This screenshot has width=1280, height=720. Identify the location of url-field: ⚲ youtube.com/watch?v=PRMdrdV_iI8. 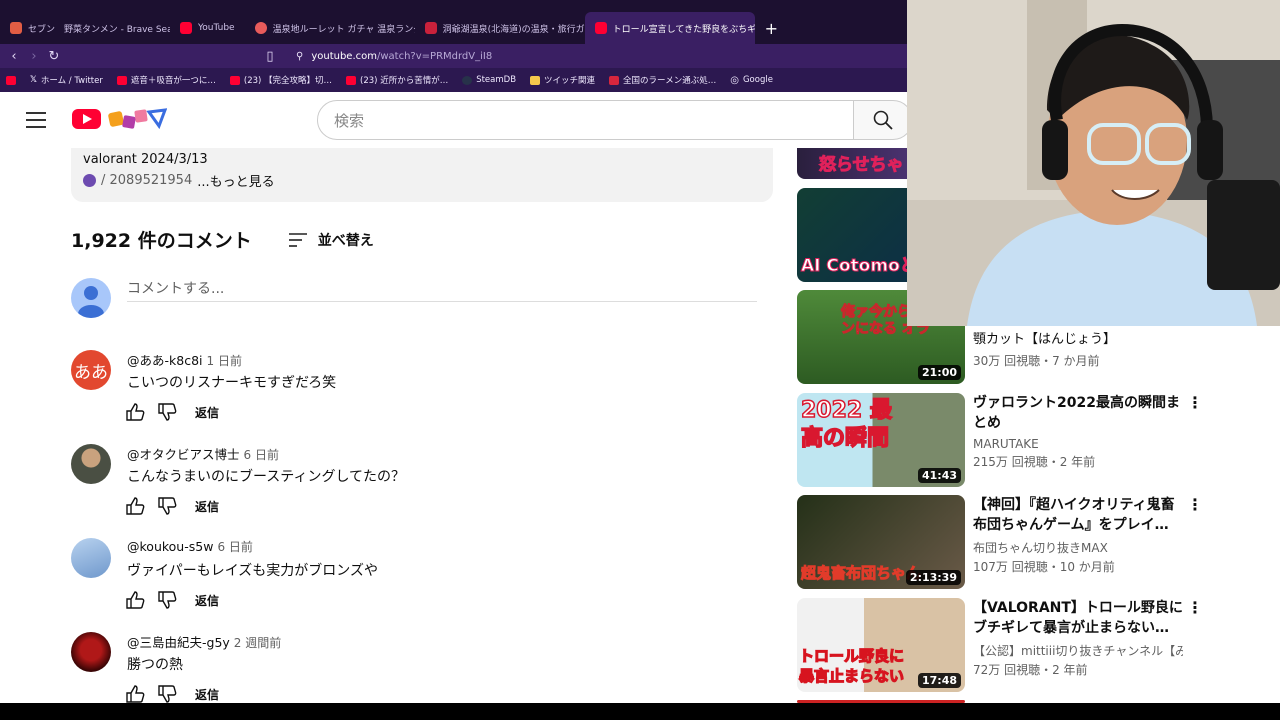
(394, 56).